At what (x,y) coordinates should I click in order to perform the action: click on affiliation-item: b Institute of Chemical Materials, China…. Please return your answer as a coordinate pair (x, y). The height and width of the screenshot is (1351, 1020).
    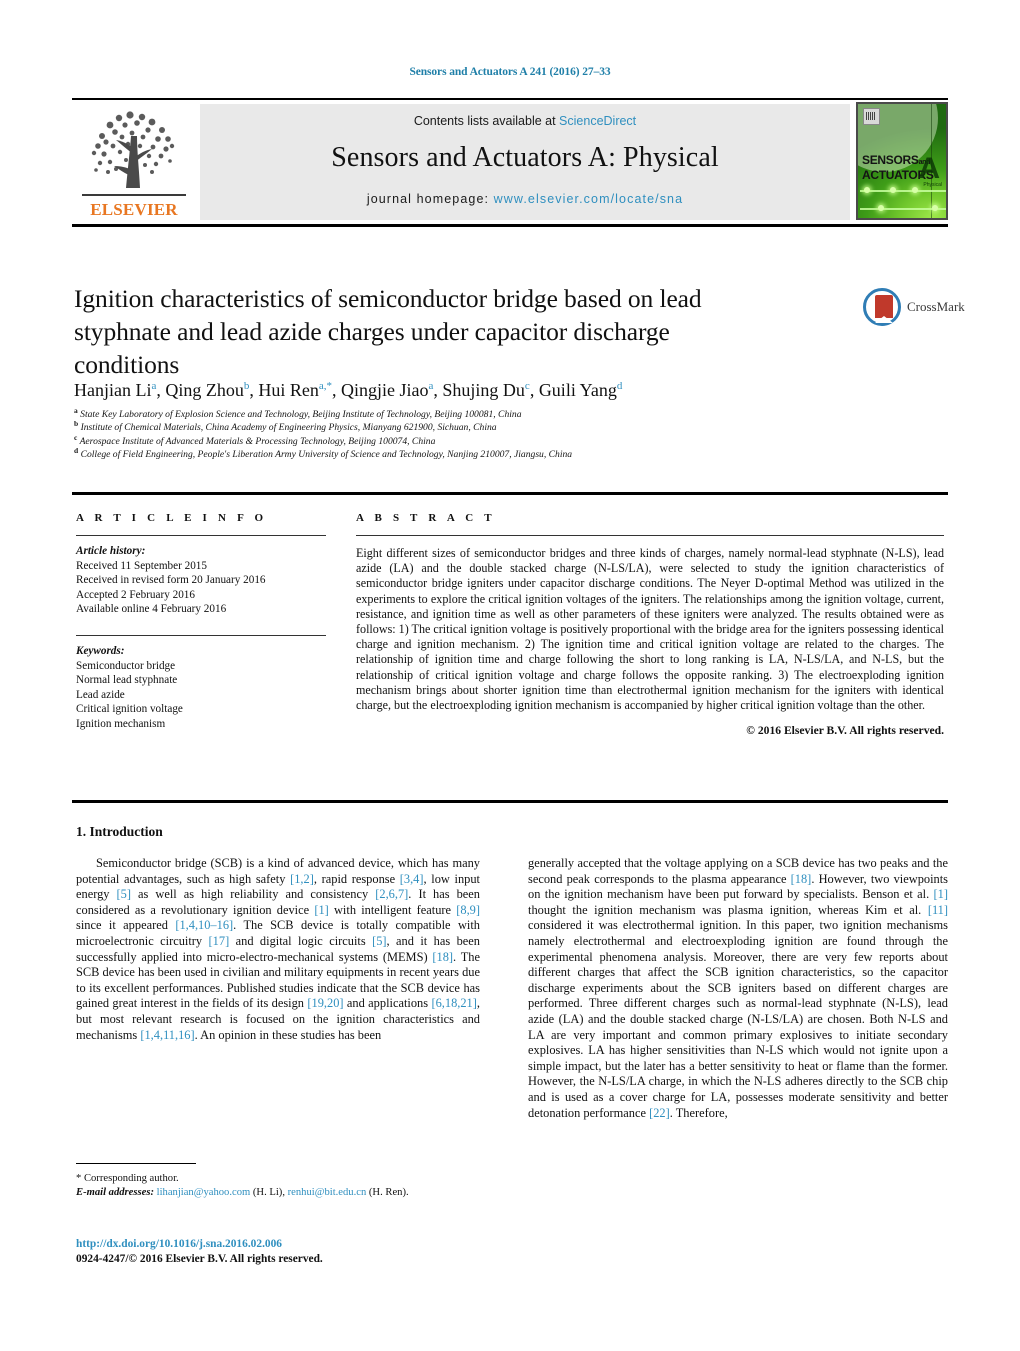
    Looking at the image, I should click on (504, 427).